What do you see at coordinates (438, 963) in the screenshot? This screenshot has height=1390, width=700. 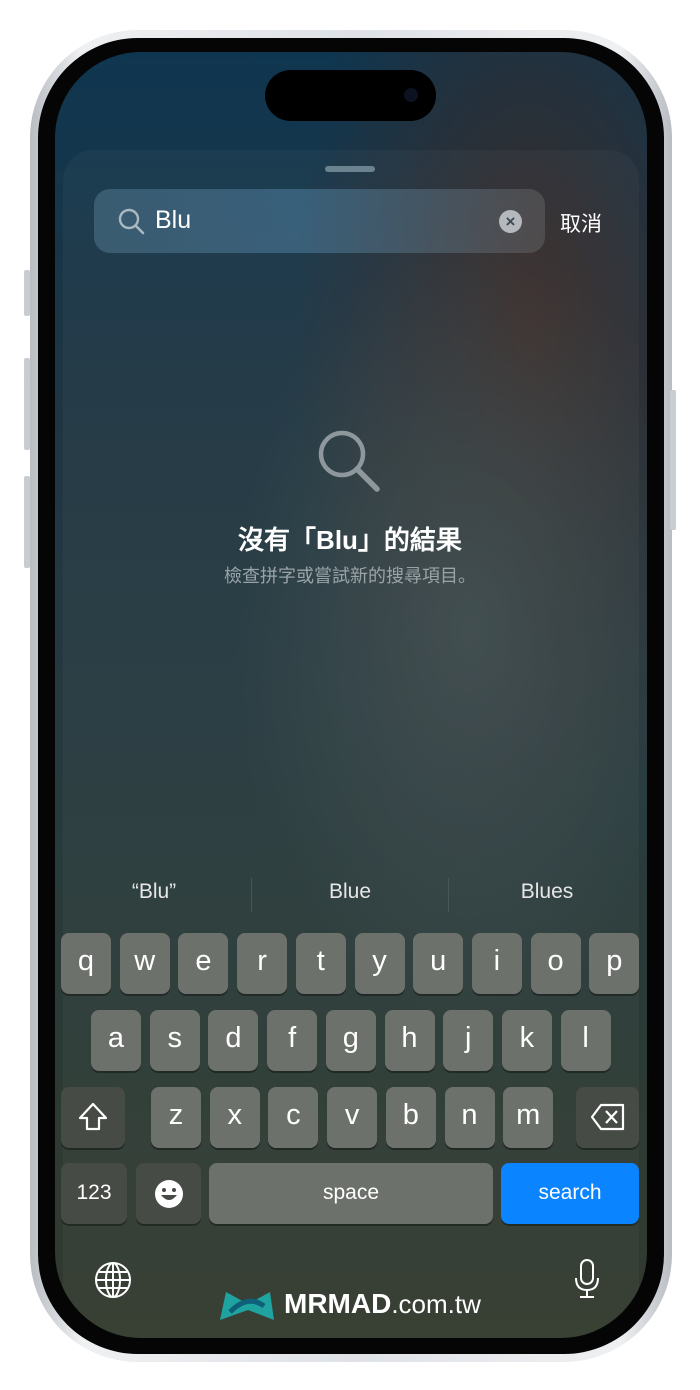 I see `key-u: u` at bounding box center [438, 963].